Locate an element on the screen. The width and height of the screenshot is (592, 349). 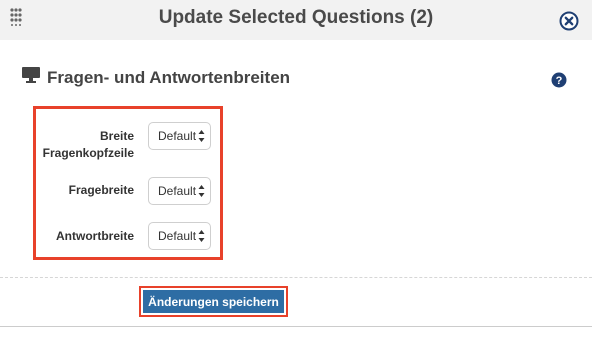
dialog-header: Update Selected Questions (2) is located at coordinates (296, 20).